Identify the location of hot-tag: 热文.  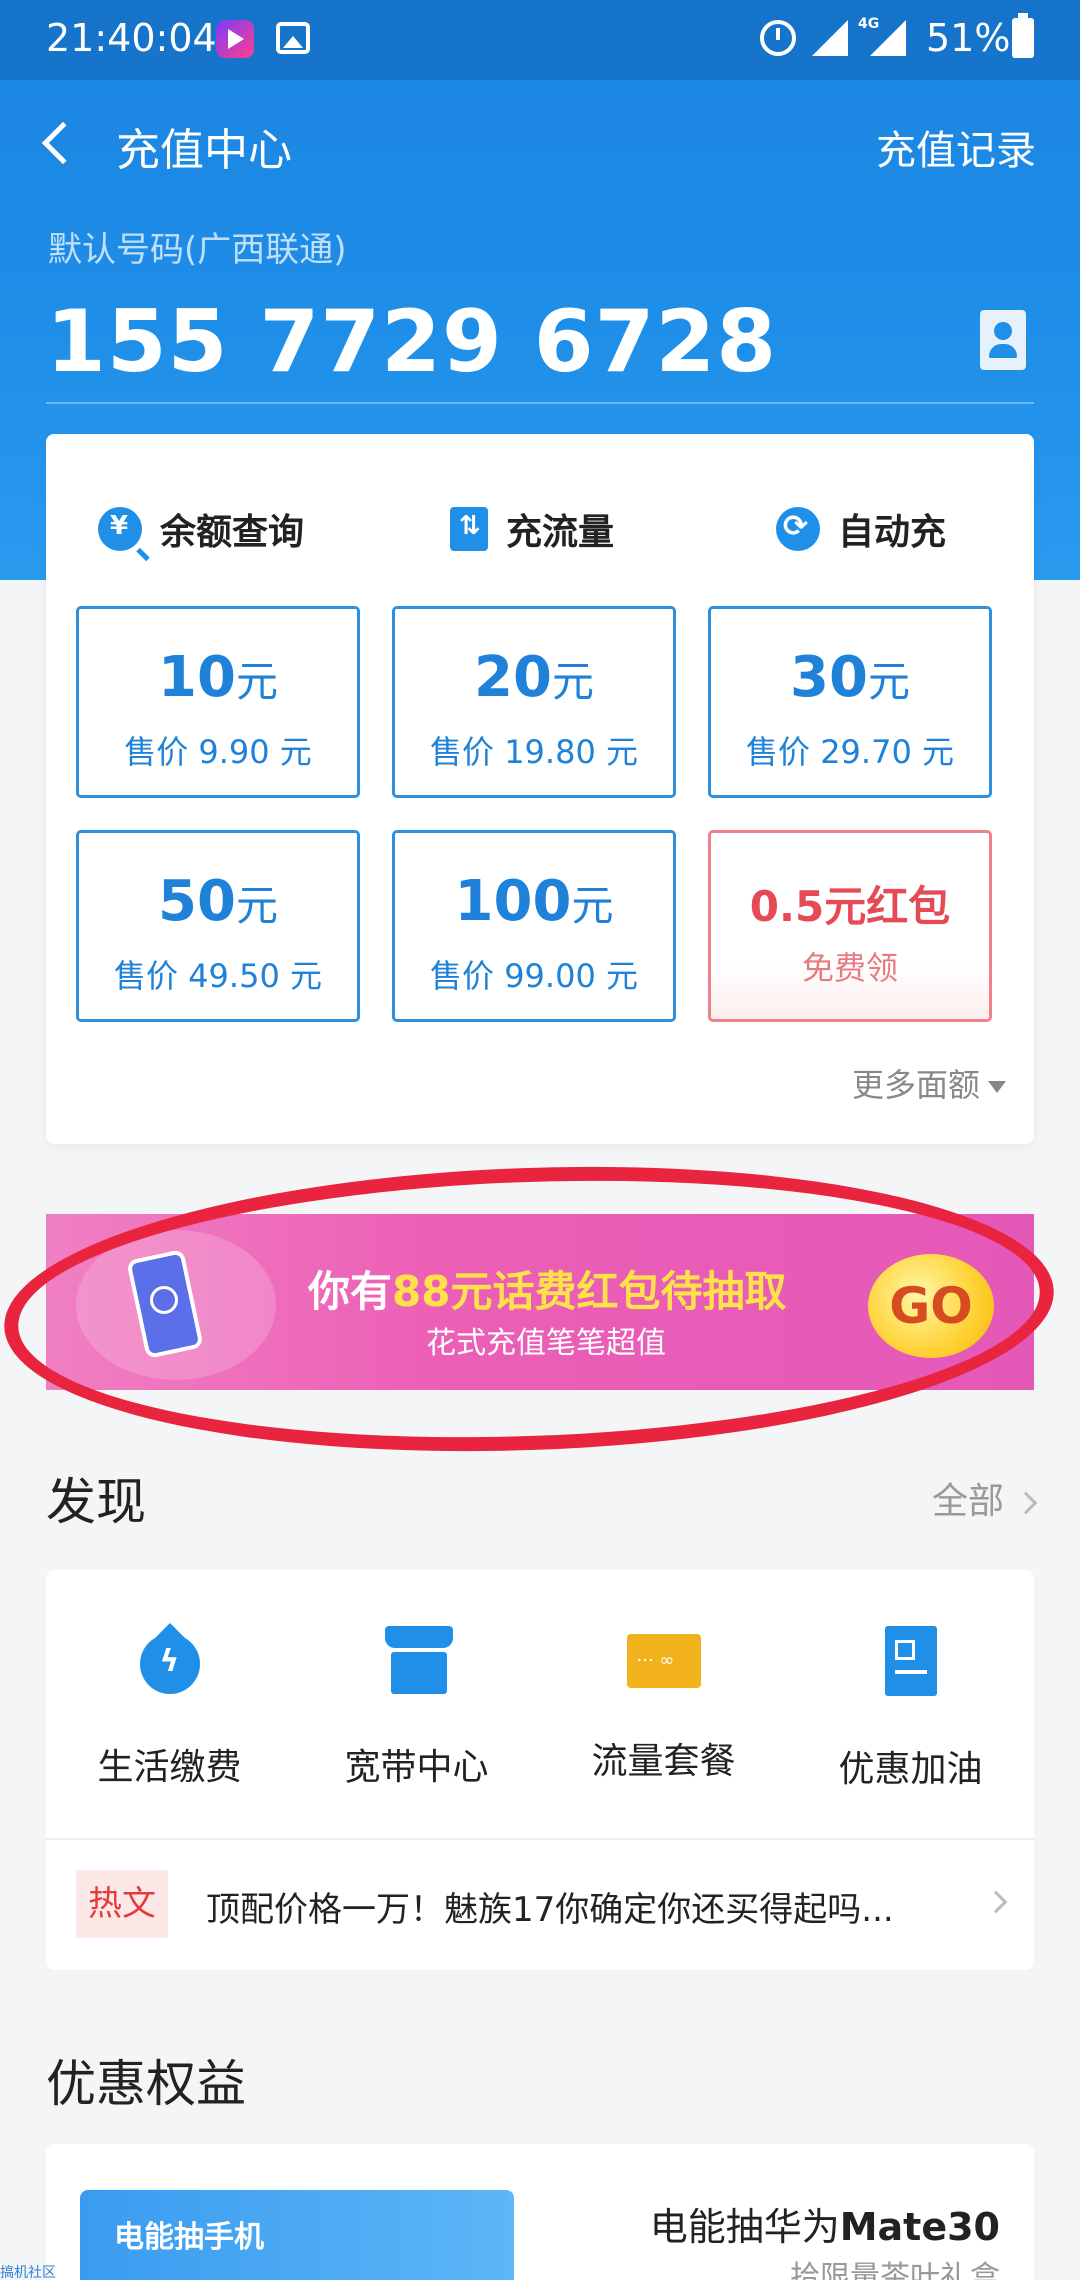
(122, 1904).